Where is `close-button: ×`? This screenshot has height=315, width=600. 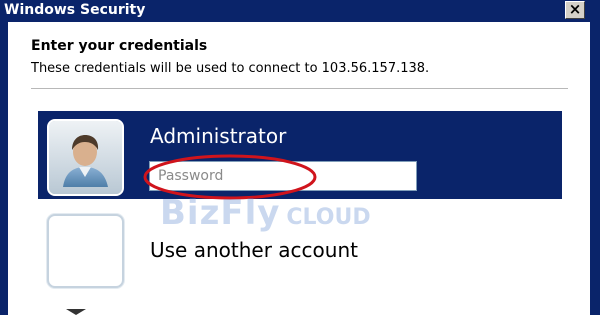 close-button: × is located at coordinates (575, 10).